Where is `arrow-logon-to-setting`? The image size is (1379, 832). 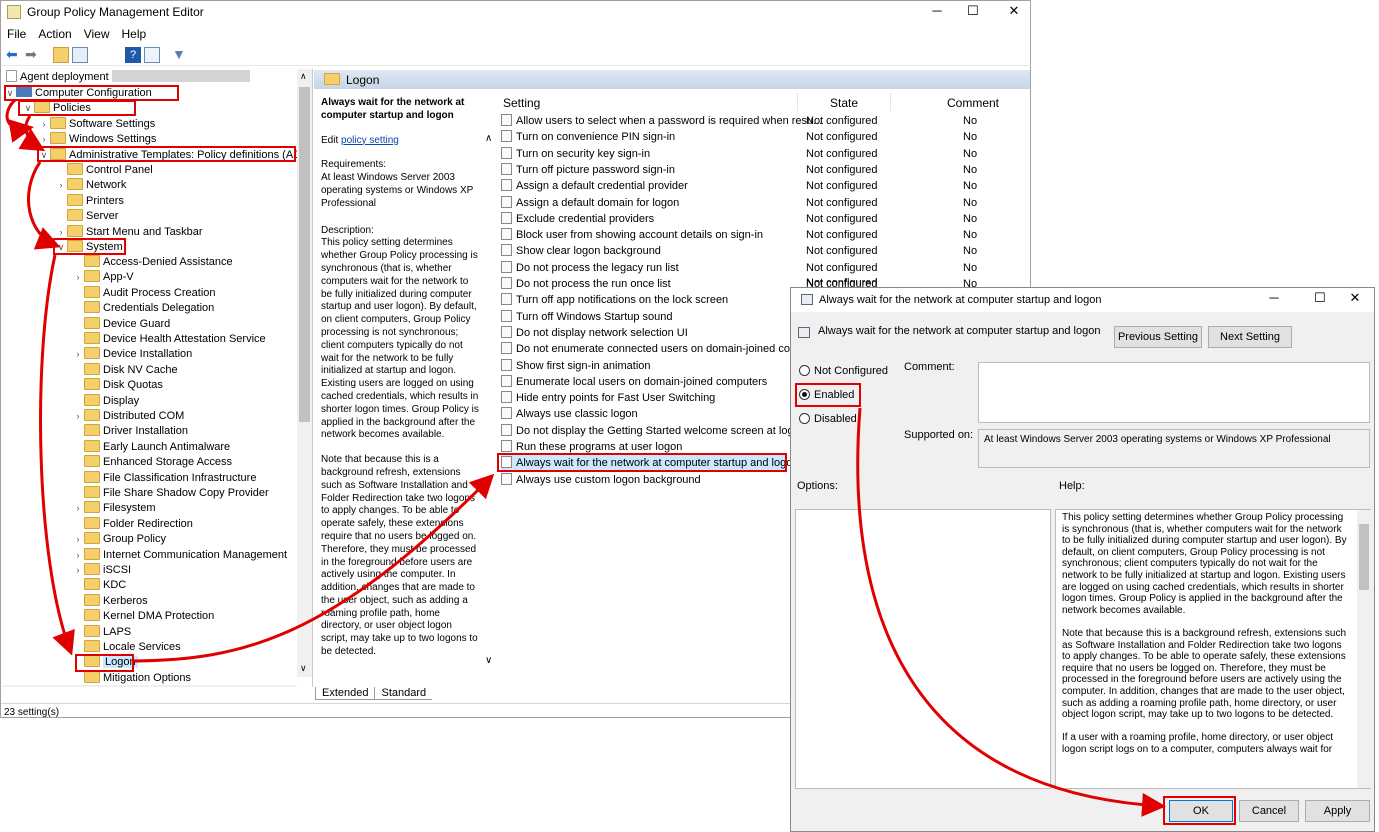 arrow-logon-to-setting is located at coordinates (314, 568).